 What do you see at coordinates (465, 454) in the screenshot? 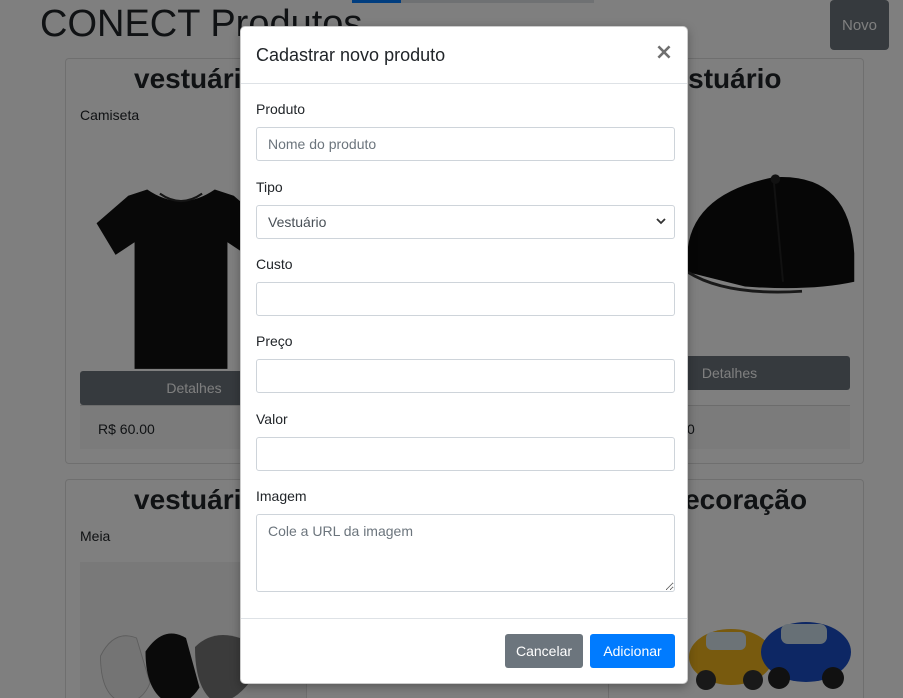
I see `valor-input` at bounding box center [465, 454].